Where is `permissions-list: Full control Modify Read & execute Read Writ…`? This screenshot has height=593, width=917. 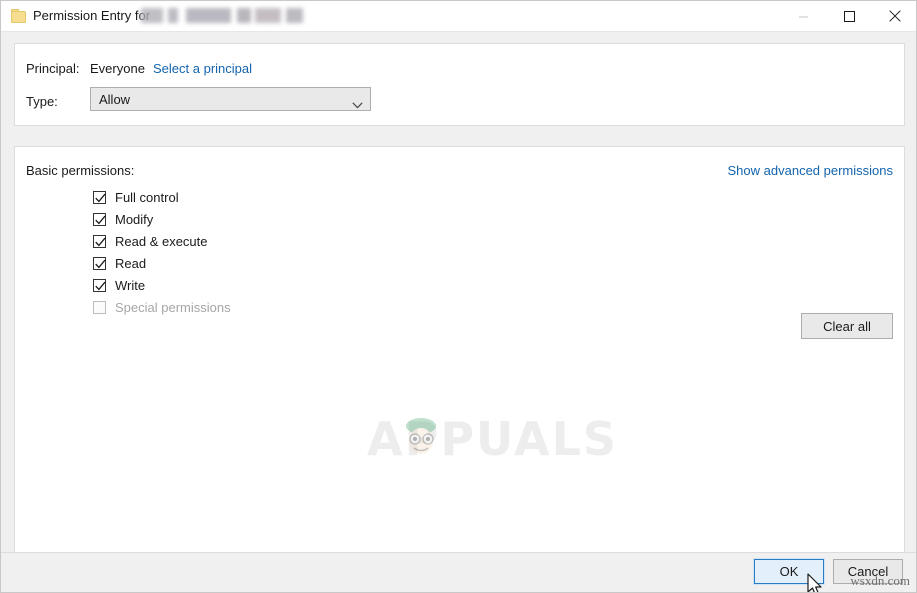
permissions-list: Full control Modify Read & execute Read Writ… is located at coordinates (162, 252).